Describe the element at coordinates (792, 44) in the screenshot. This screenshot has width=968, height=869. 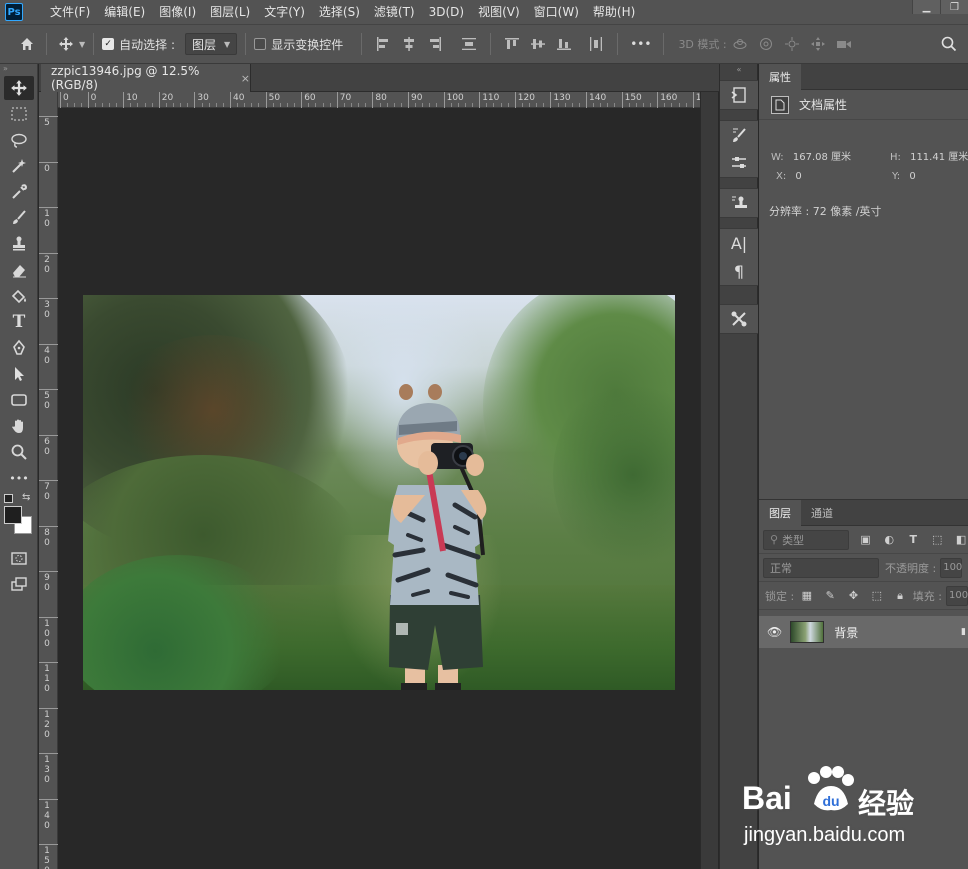
I see `3d-pan-icon` at that location.